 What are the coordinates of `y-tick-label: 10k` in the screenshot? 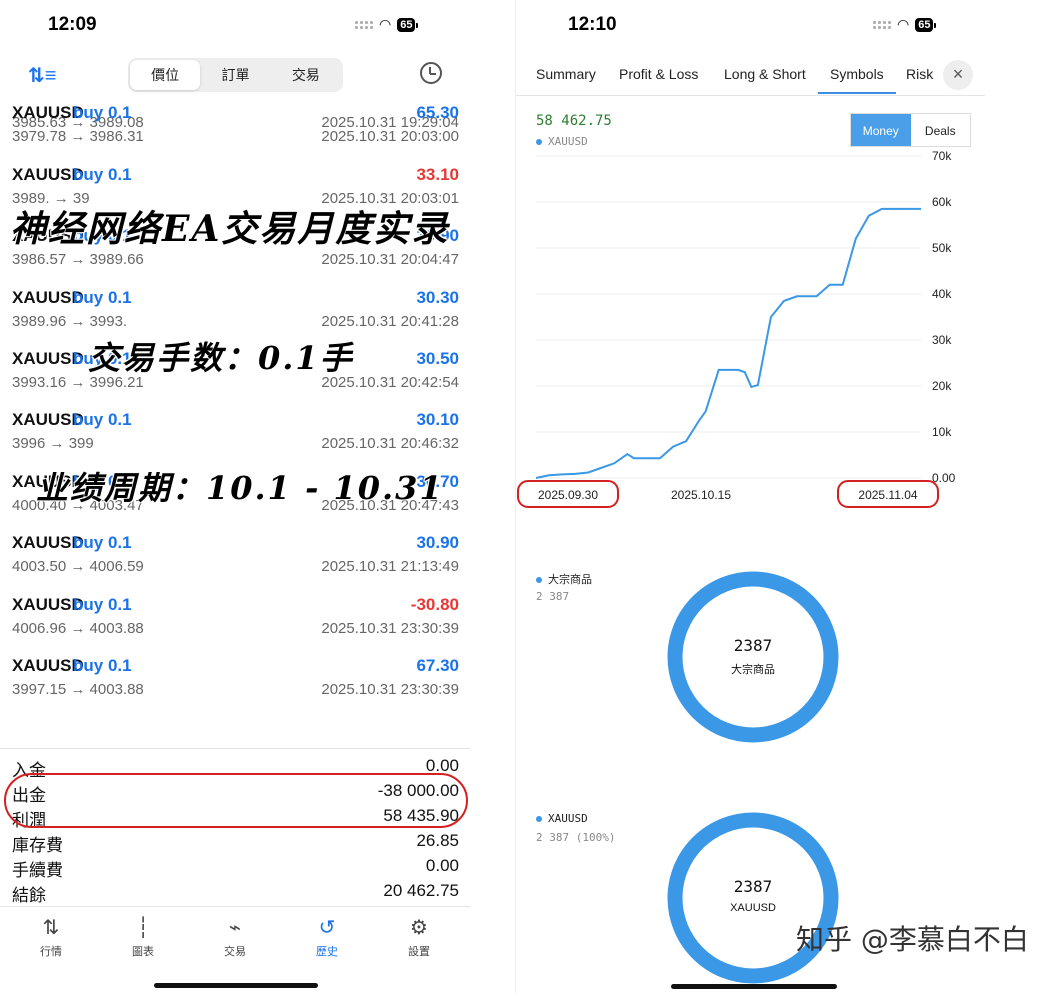 It's located at (942, 432).